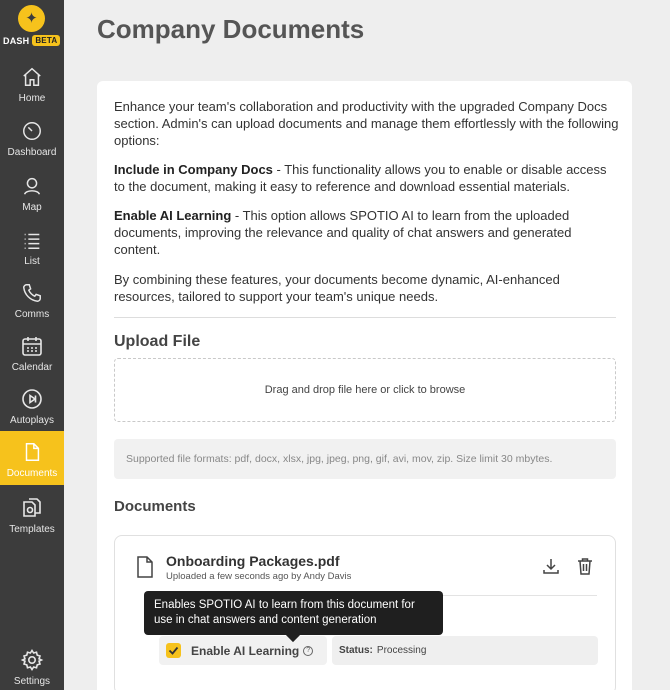 The width and height of the screenshot is (670, 690). Describe the element at coordinates (155, 506) in the screenshot. I see `documents-heading: Documents` at that location.